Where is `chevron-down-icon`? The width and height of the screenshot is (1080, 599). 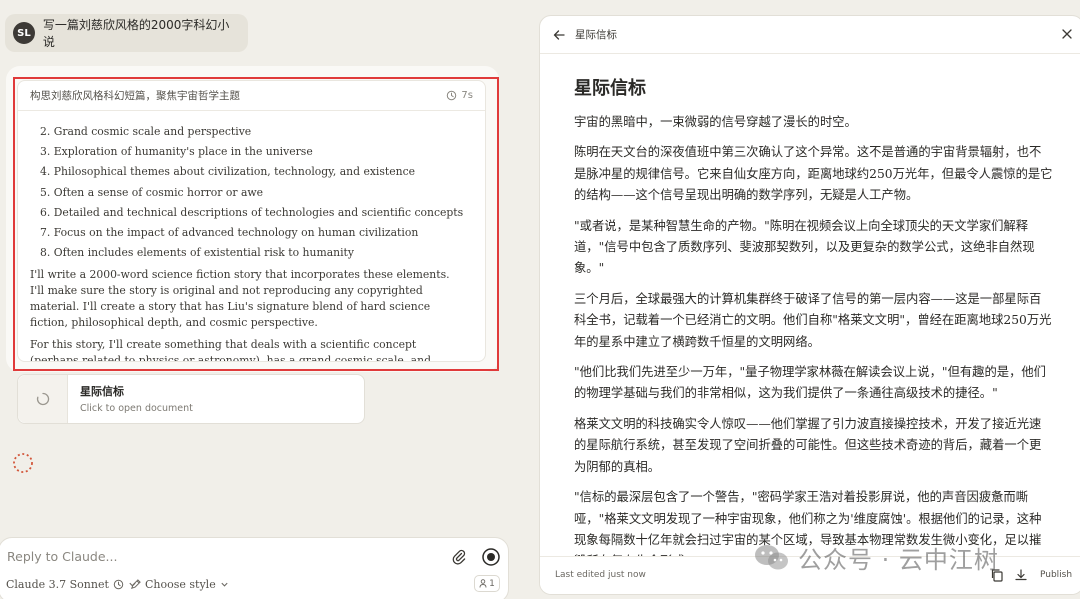 chevron-down-icon is located at coordinates (224, 584).